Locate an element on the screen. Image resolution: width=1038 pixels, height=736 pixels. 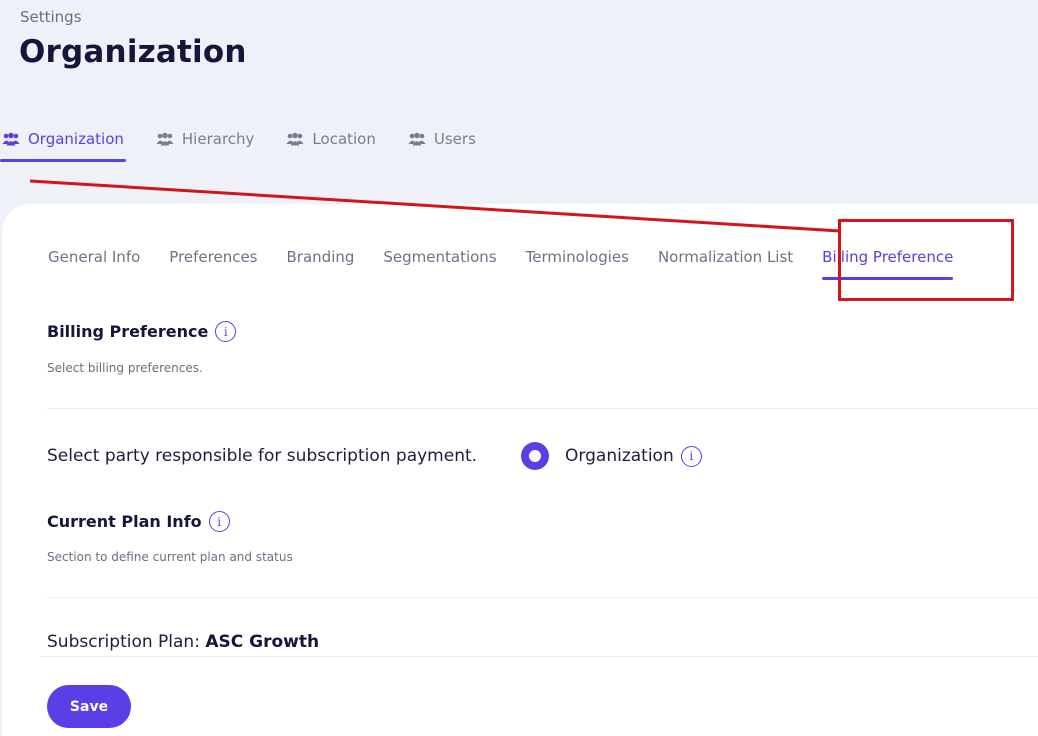
organization-radio is located at coordinates (535, 456).